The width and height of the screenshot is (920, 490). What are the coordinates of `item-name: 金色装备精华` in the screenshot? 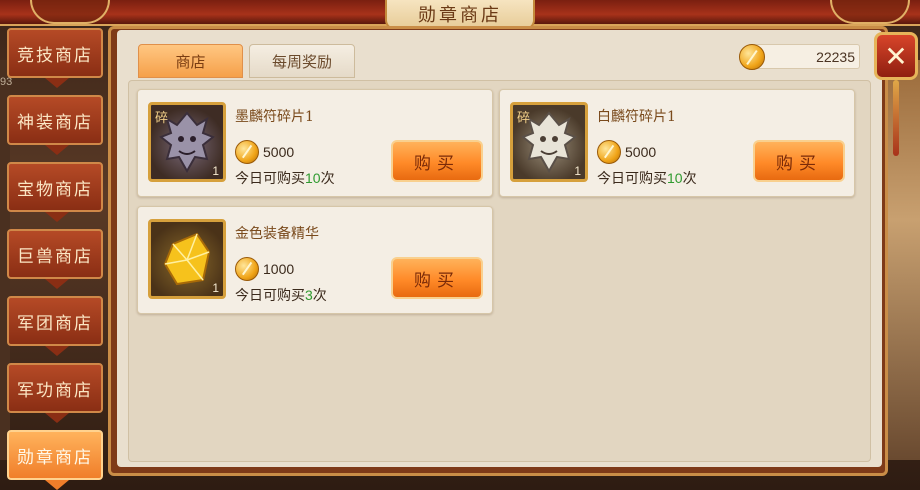 It's located at (277, 234).